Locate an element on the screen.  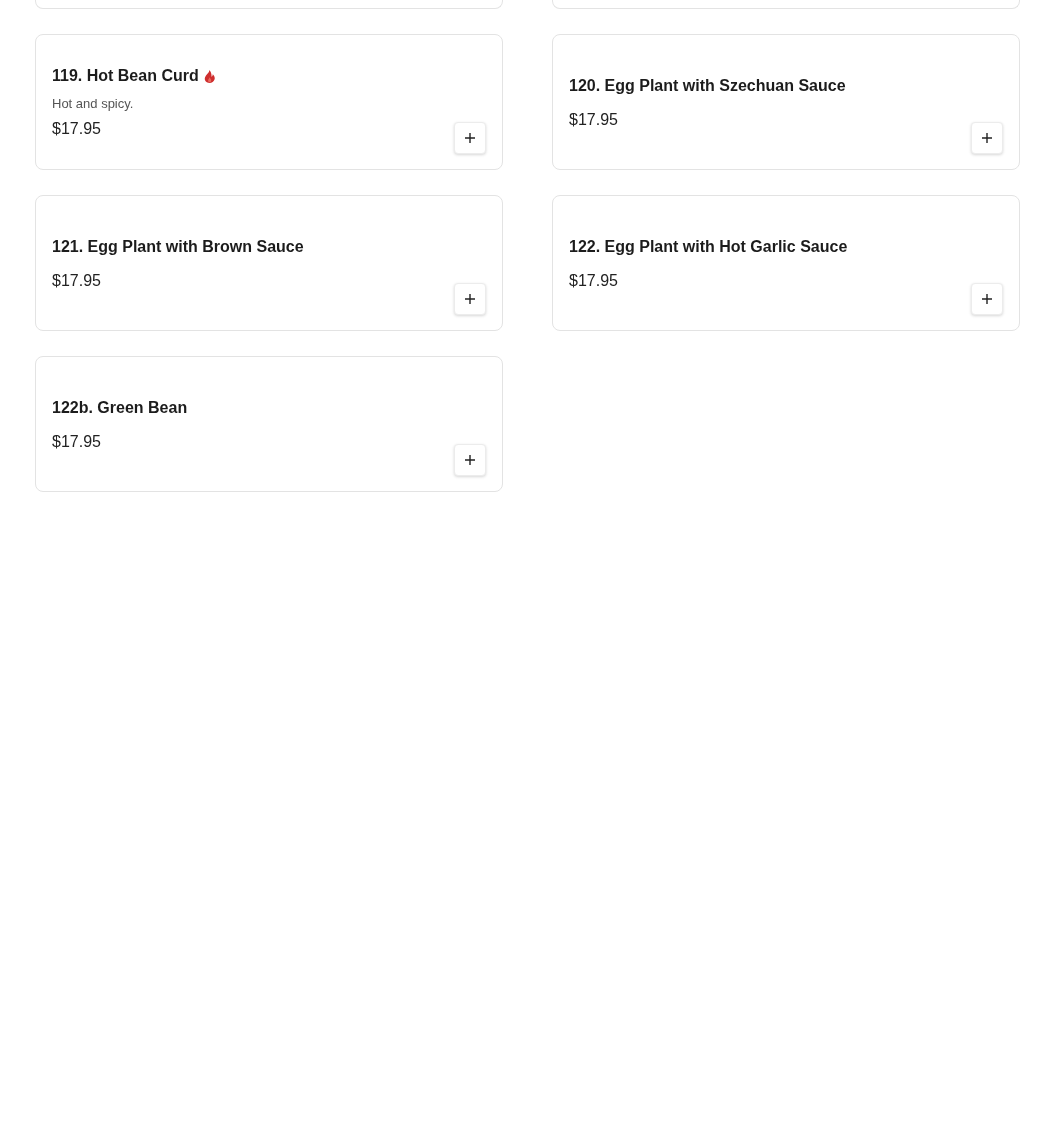
item-title: 120. Egg Plant with Szechuan Sauce is located at coordinates (707, 85).